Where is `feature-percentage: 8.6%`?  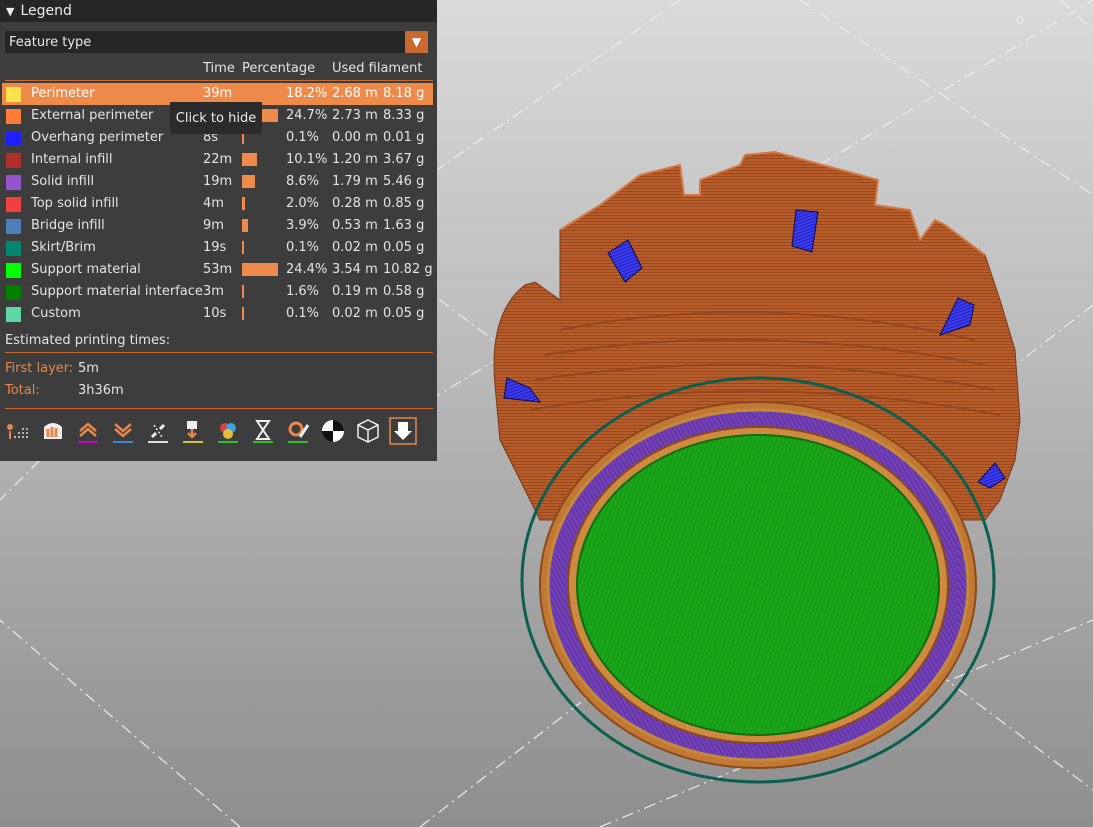
feature-percentage: 8.6% is located at coordinates (303, 181).